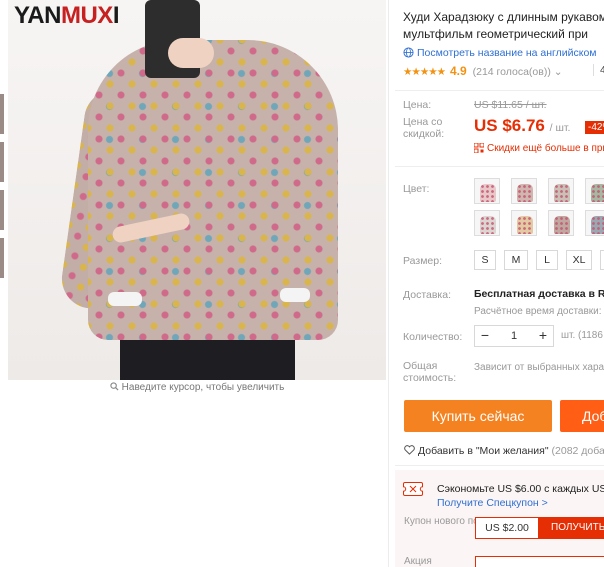 This screenshot has width=604, height=567. I want to click on add-to-wishlist-link: Добавить в "Мои желания" (2082 доба, so click(504, 451).